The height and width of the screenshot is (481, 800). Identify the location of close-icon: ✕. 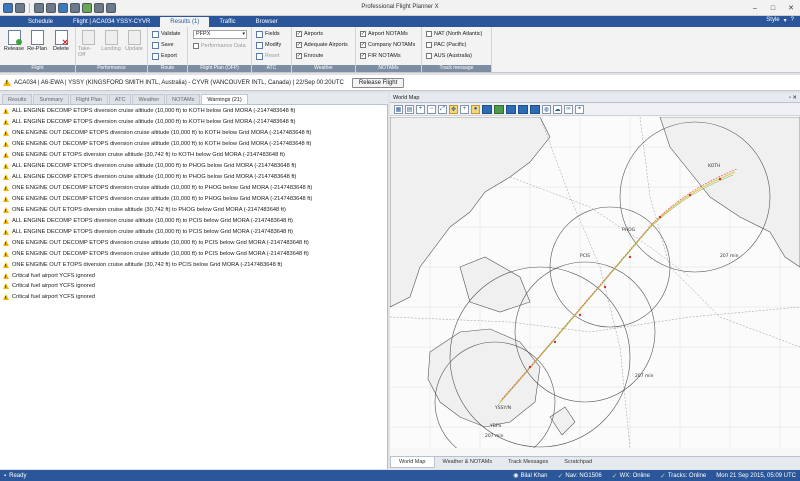
(791, 8).